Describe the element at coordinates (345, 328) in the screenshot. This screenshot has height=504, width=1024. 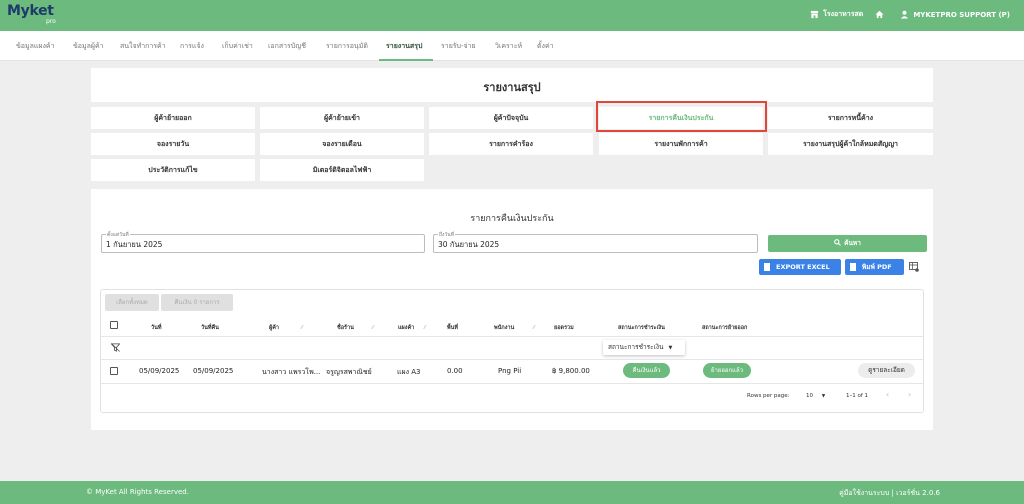
I see `column-header-shop: ชื่อร้าน` at that location.